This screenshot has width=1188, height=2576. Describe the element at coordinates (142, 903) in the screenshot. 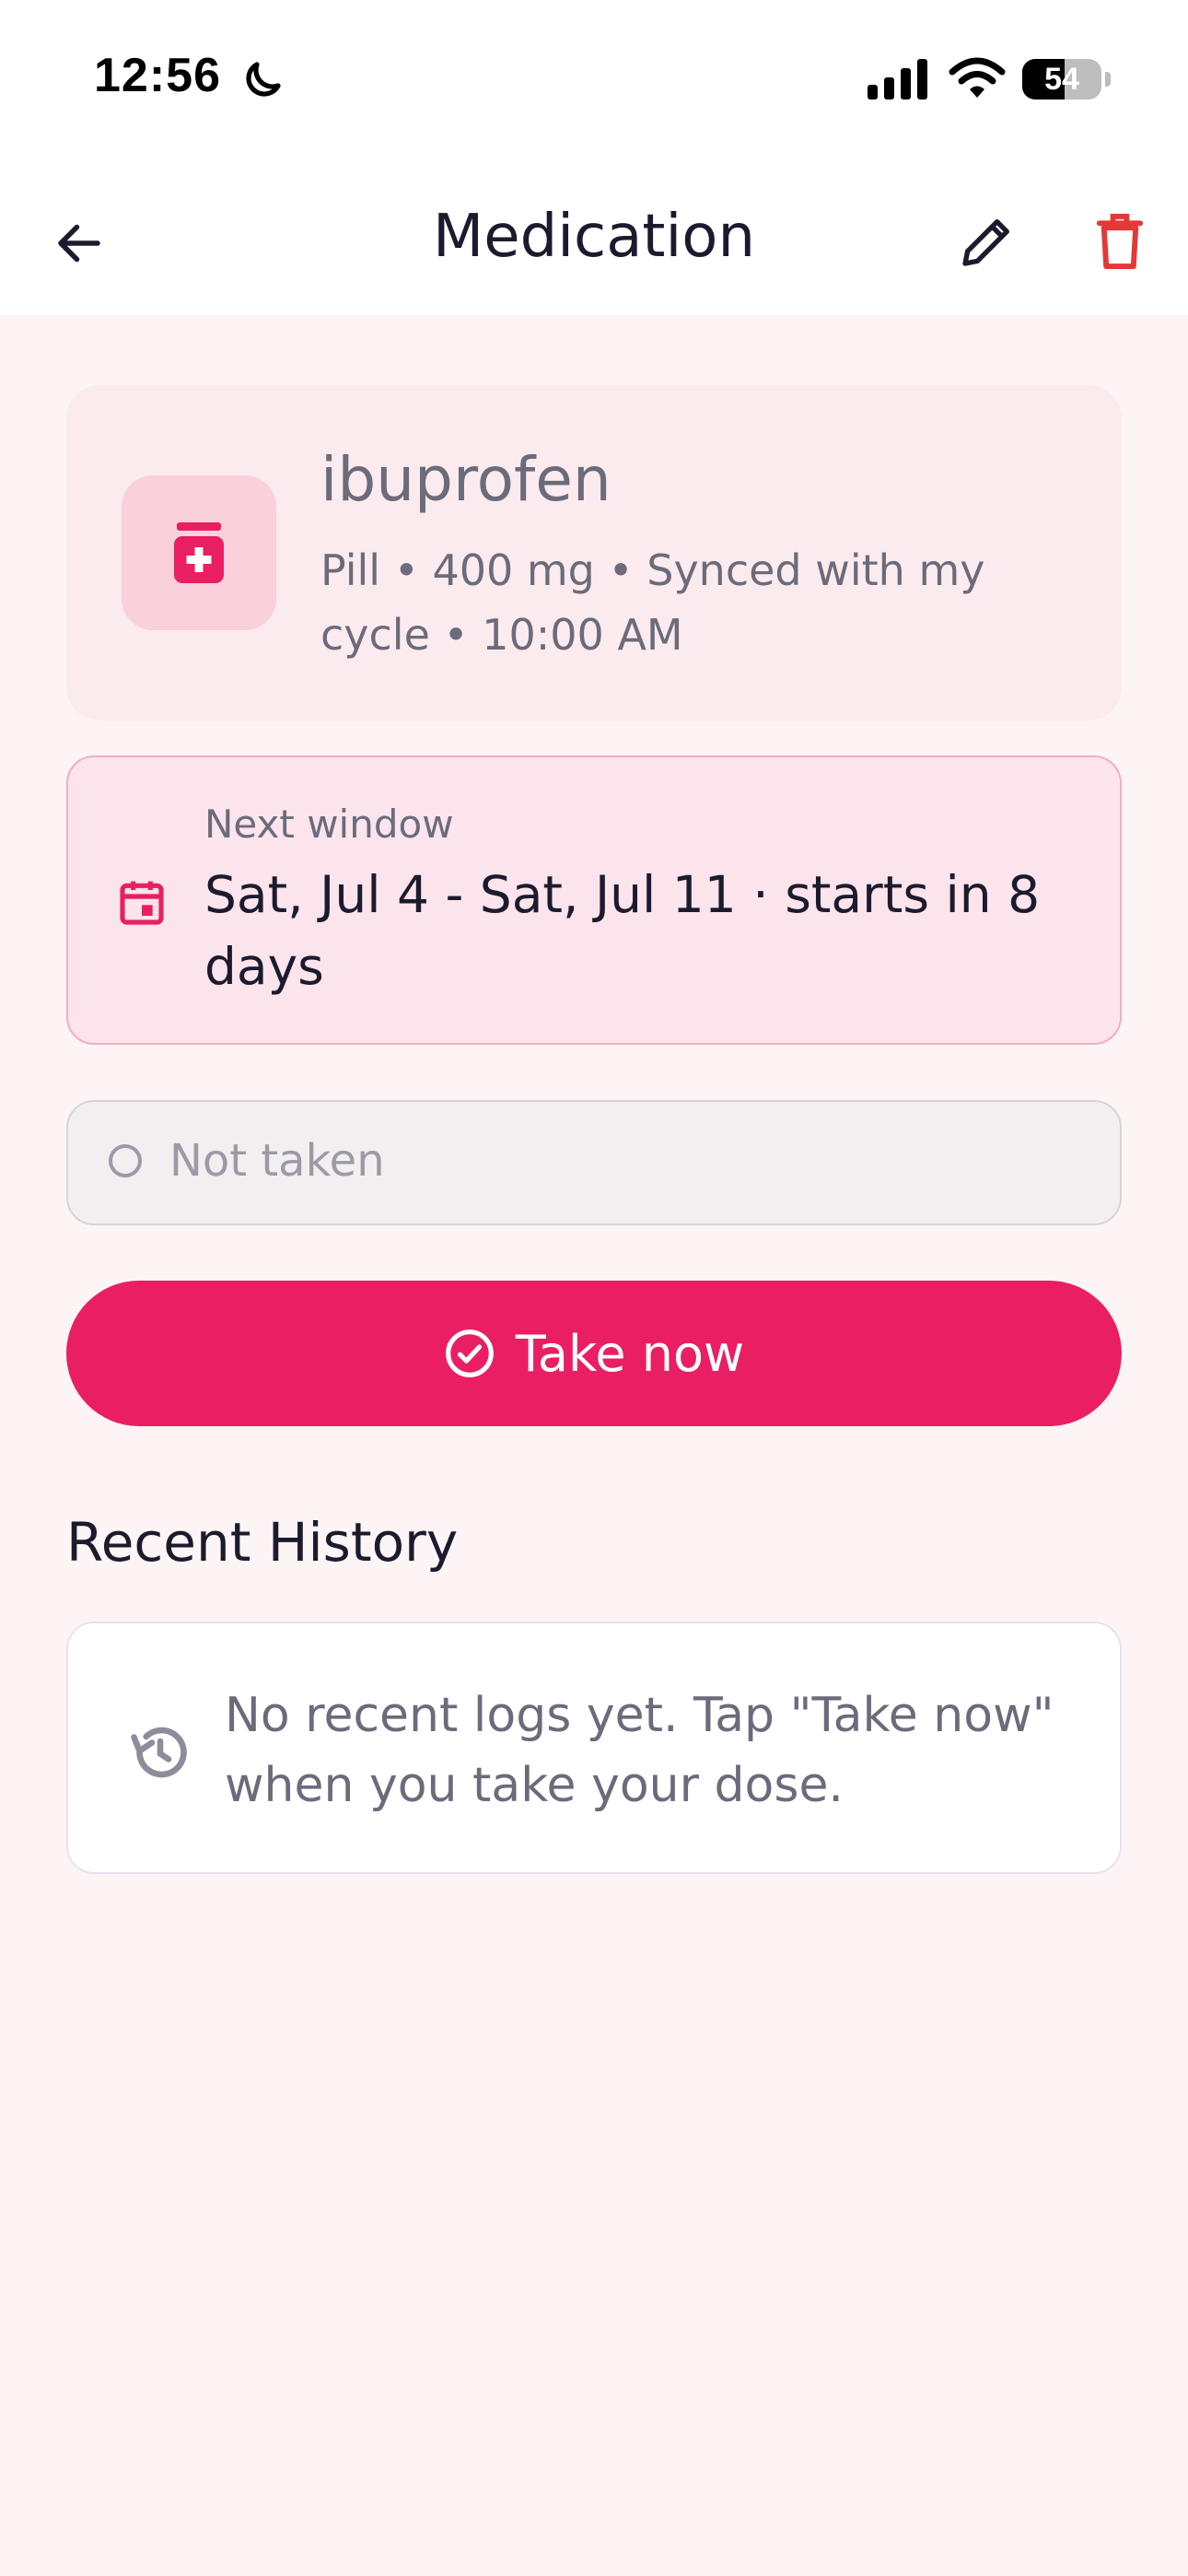

I see `calendar-icon` at that location.